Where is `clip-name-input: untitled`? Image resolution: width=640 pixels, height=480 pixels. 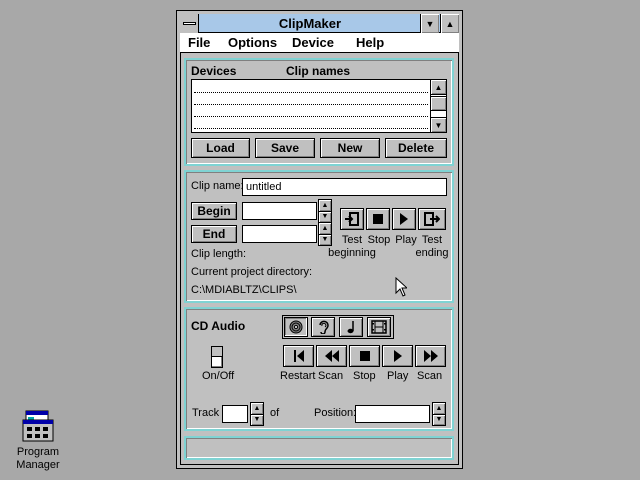 clip-name-input: untitled is located at coordinates (344, 187).